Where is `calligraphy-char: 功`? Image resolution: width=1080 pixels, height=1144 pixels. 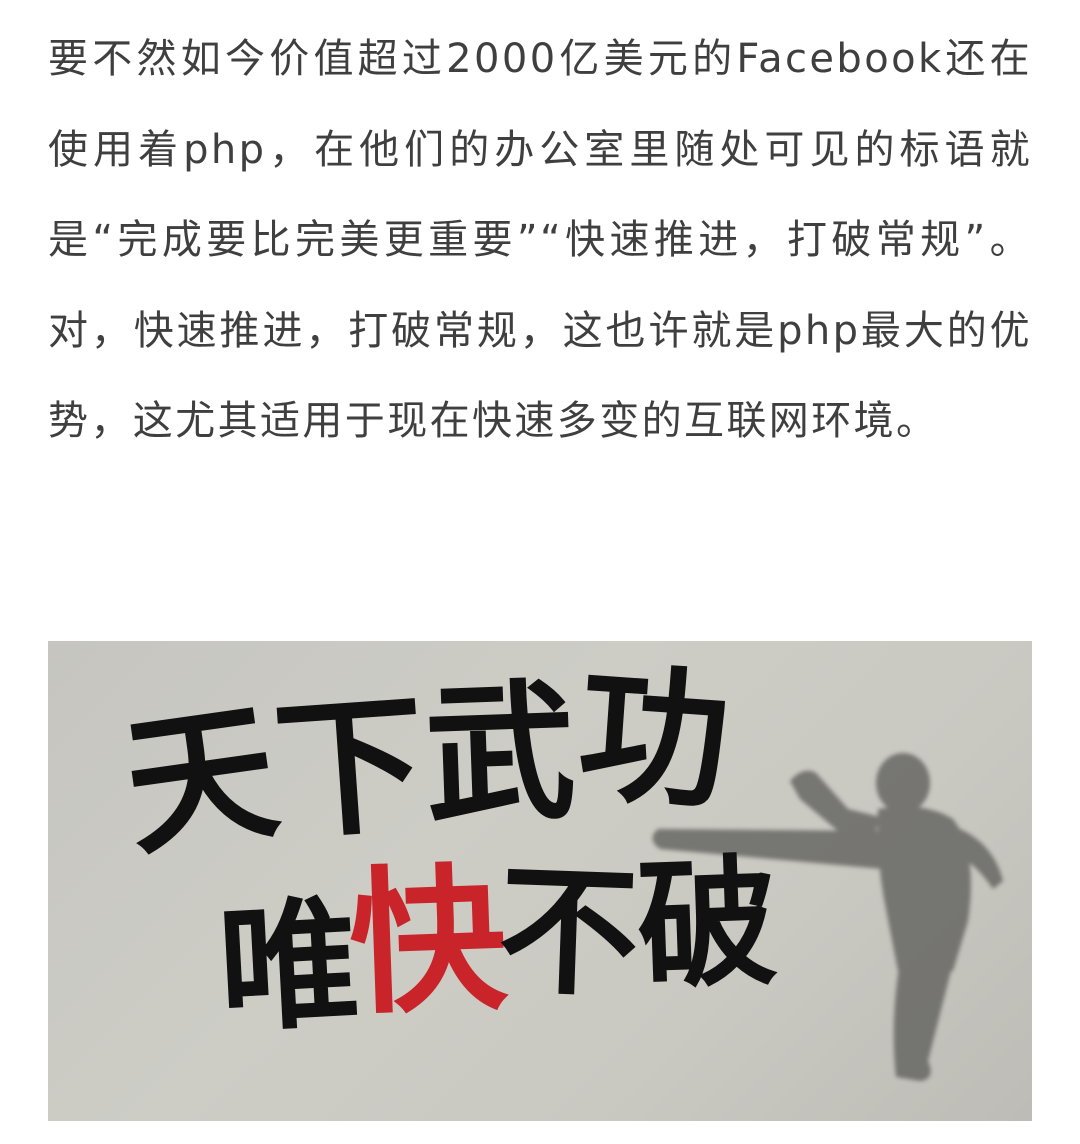 calligraphy-char: 功 is located at coordinates (654, 738).